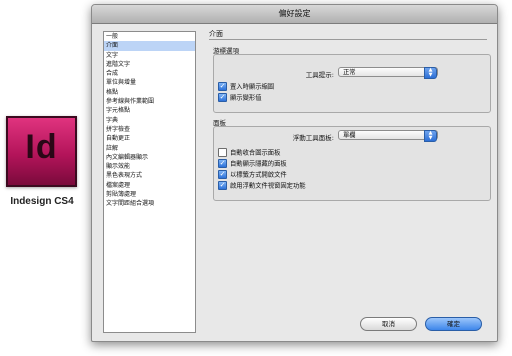 This screenshot has width=512, height=356. What do you see at coordinates (349, 135) in the screenshot?
I see `floating-tools-value: 單欄` at bounding box center [349, 135].